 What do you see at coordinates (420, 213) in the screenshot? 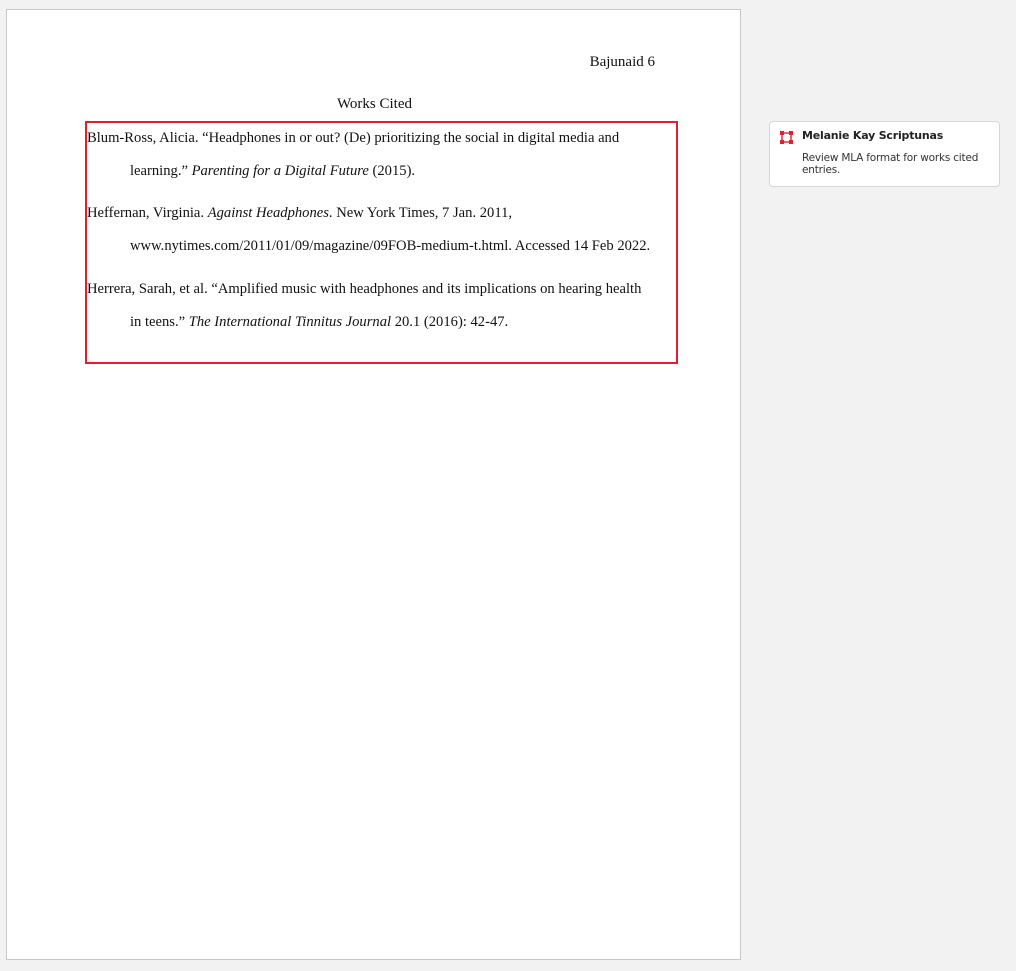
I see `citation-text: . New York Times, 7 Jan. 2011,` at bounding box center [420, 213].